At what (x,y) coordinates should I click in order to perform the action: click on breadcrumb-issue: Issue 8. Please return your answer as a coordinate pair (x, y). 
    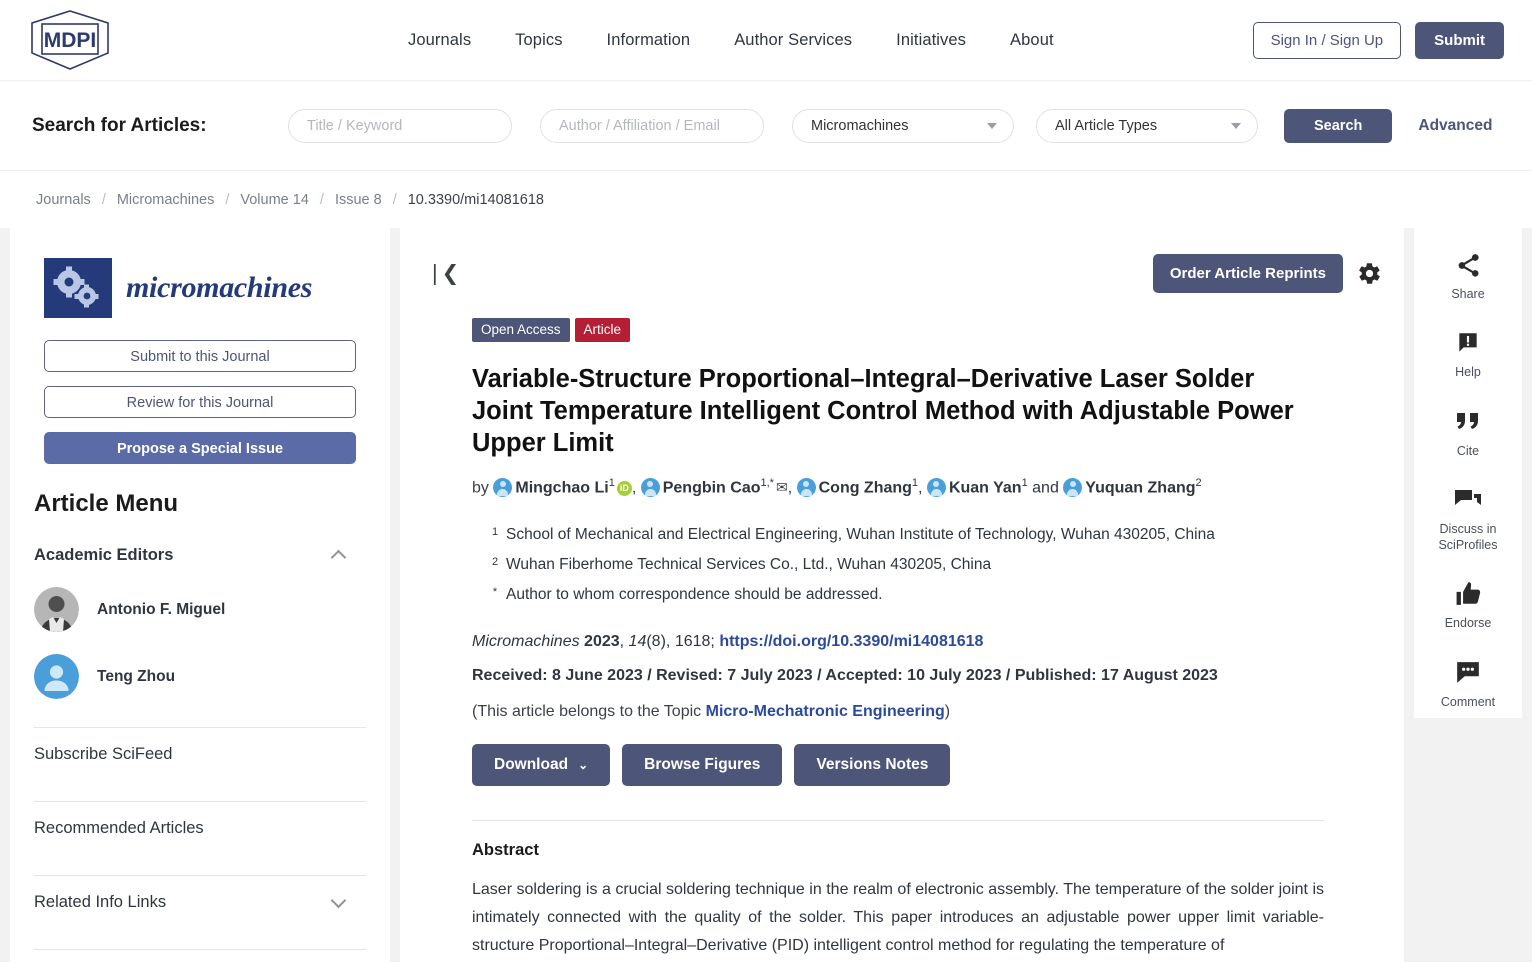
    Looking at the image, I should click on (358, 200).